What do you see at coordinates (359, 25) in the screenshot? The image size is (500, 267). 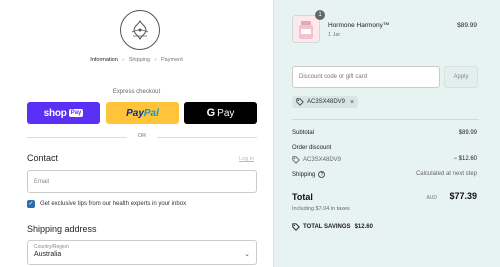 I see `product-name: Hormone Harmony™` at bounding box center [359, 25].